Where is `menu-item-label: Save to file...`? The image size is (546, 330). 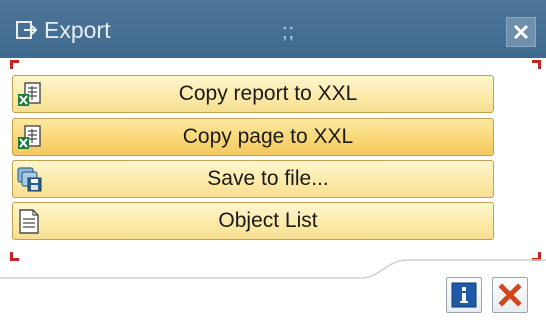
menu-item-label: Save to file... is located at coordinates (268, 178).